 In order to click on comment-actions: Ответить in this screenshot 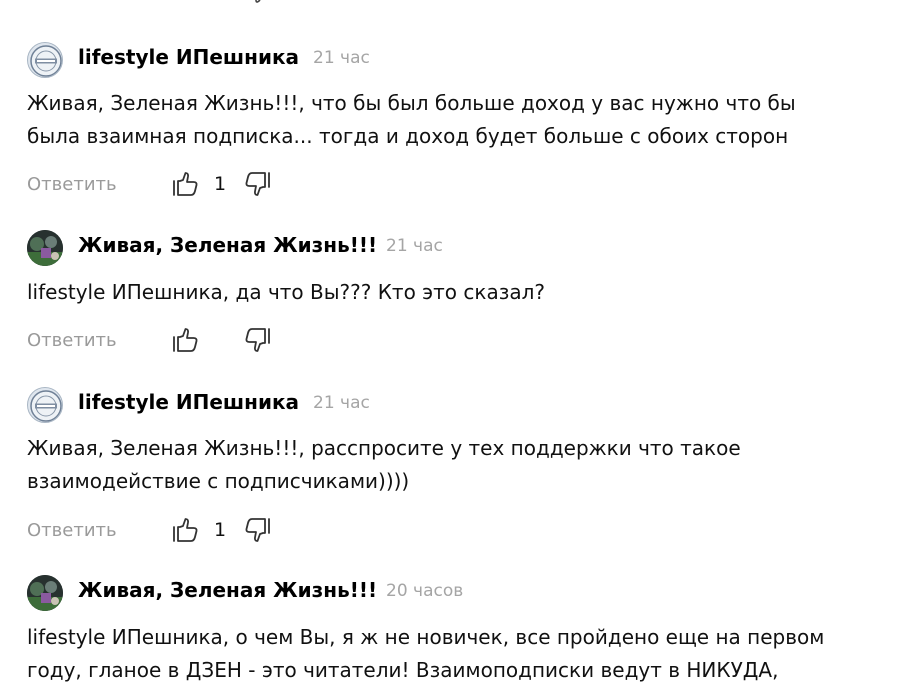, I will do `click(227, 341)`.